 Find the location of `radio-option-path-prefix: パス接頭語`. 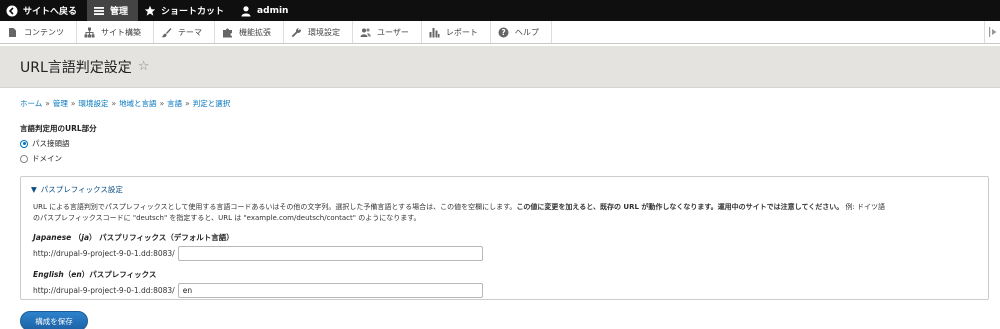

radio-option-path-prefix: パス接頭語 is located at coordinates (500, 143).